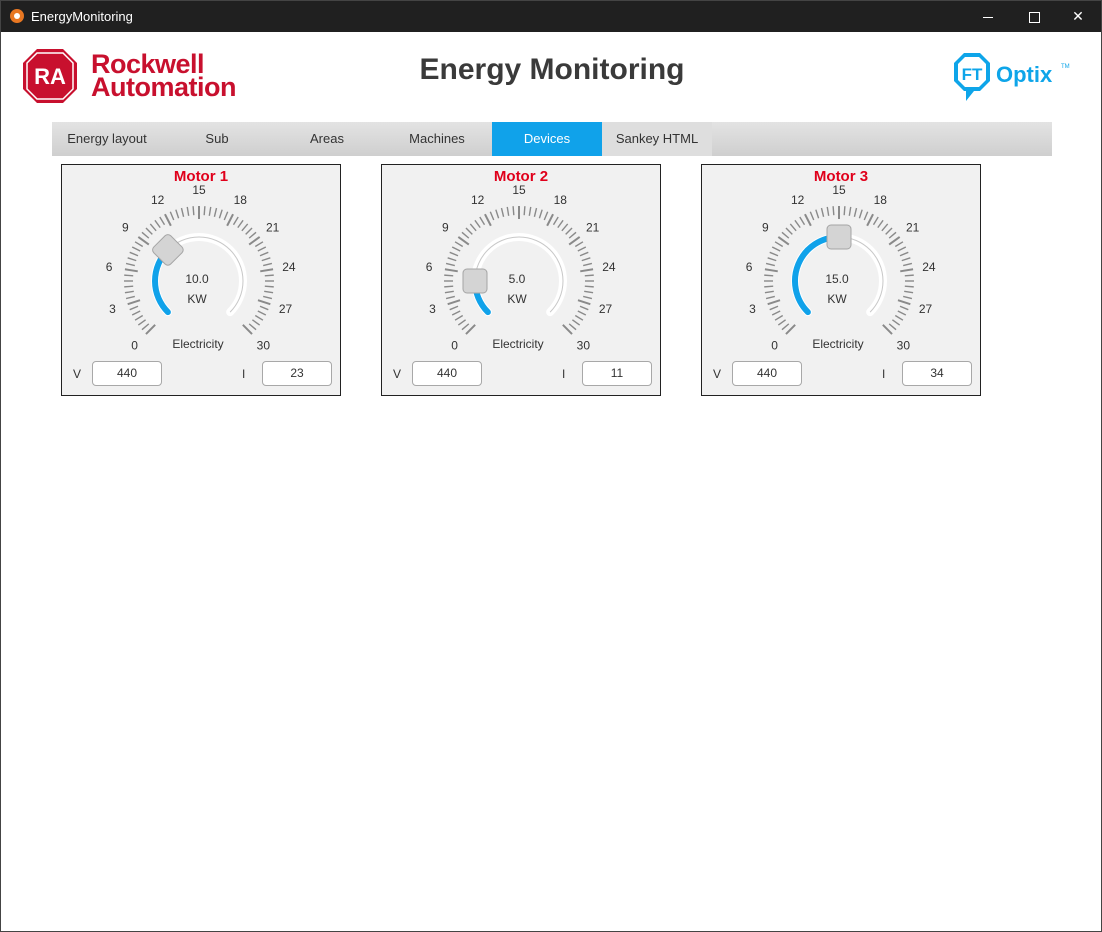  Describe the element at coordinates (1012, 77) in the screenshot. I see `ft-optix-logo-icon: FT Optix TM` at that location.